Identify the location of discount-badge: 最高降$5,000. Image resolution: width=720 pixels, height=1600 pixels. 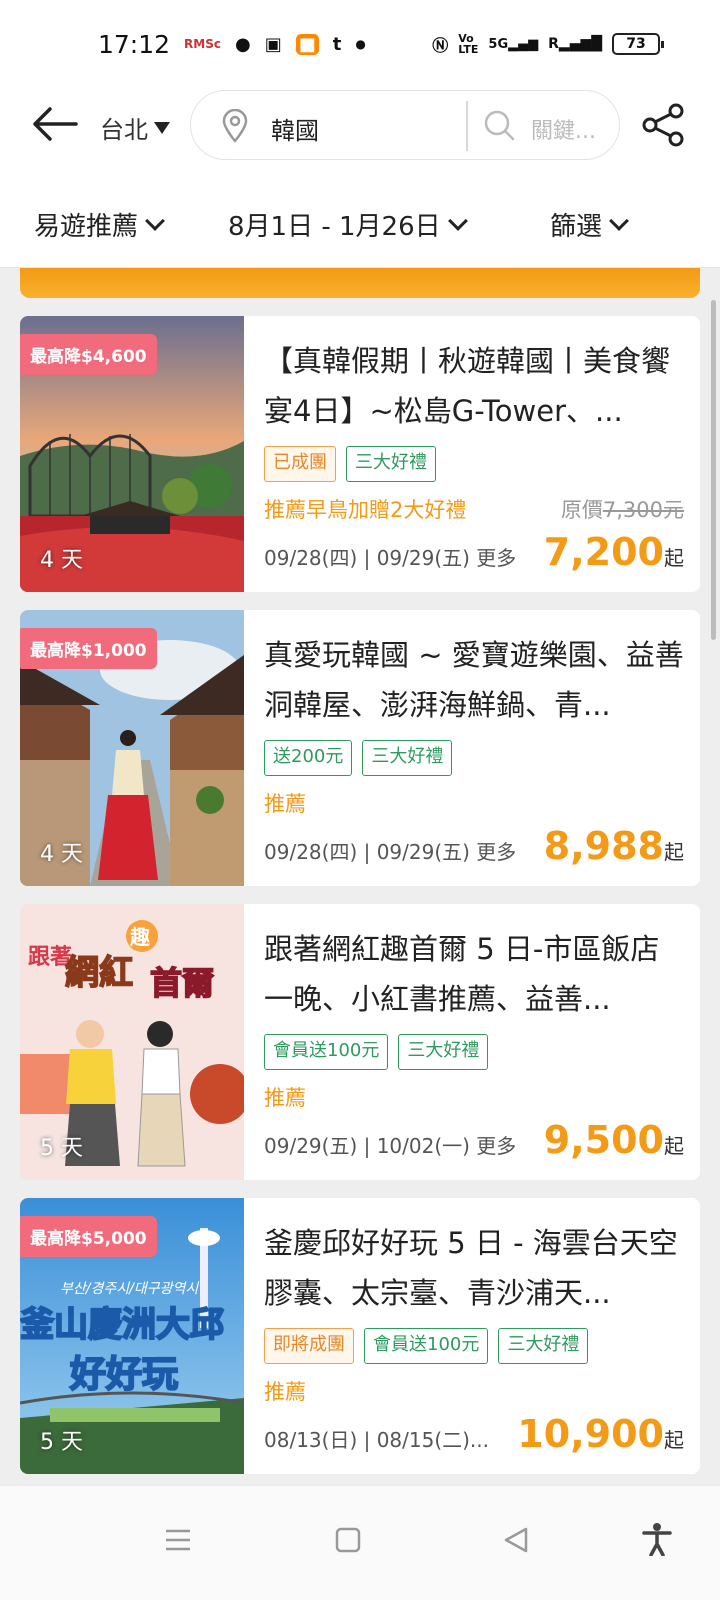
(88, 1236).